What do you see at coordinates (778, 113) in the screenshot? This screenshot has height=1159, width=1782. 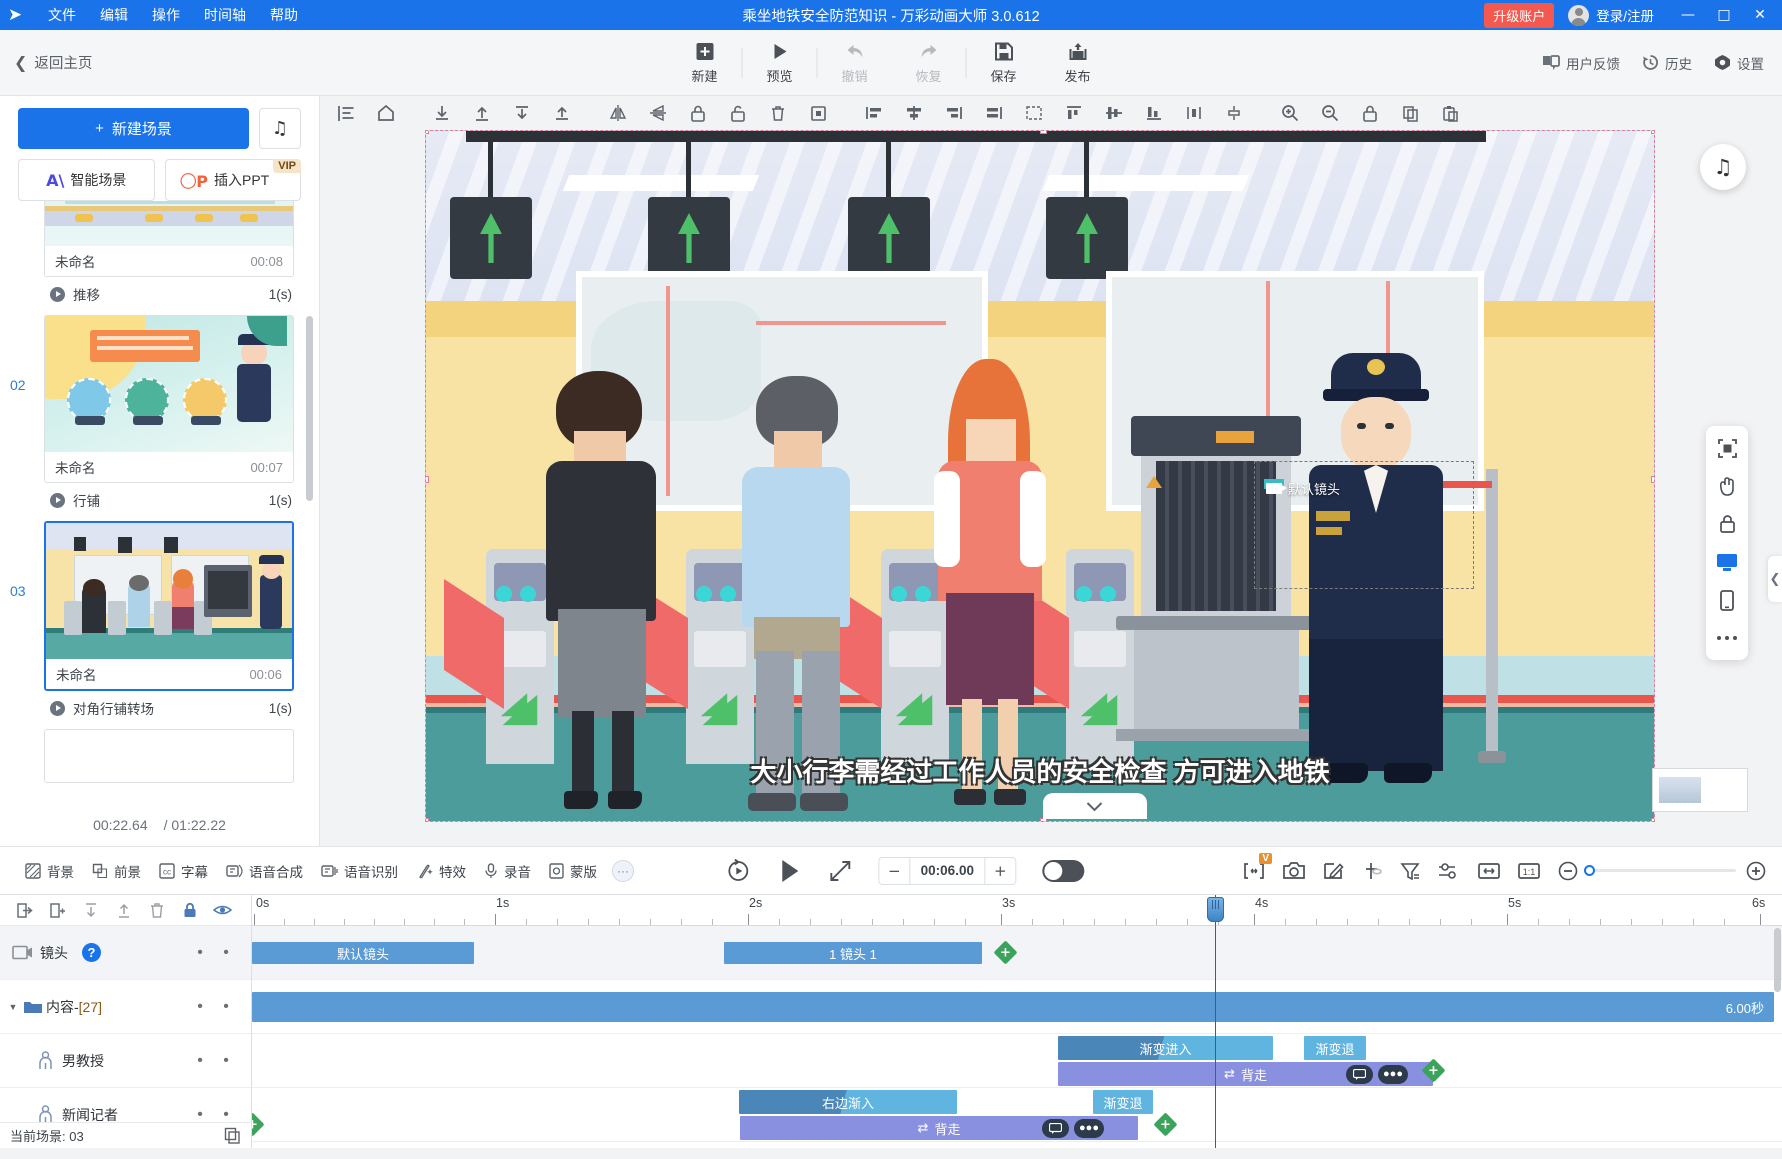 I see `delete-icon` at bounding box center [778, 113].